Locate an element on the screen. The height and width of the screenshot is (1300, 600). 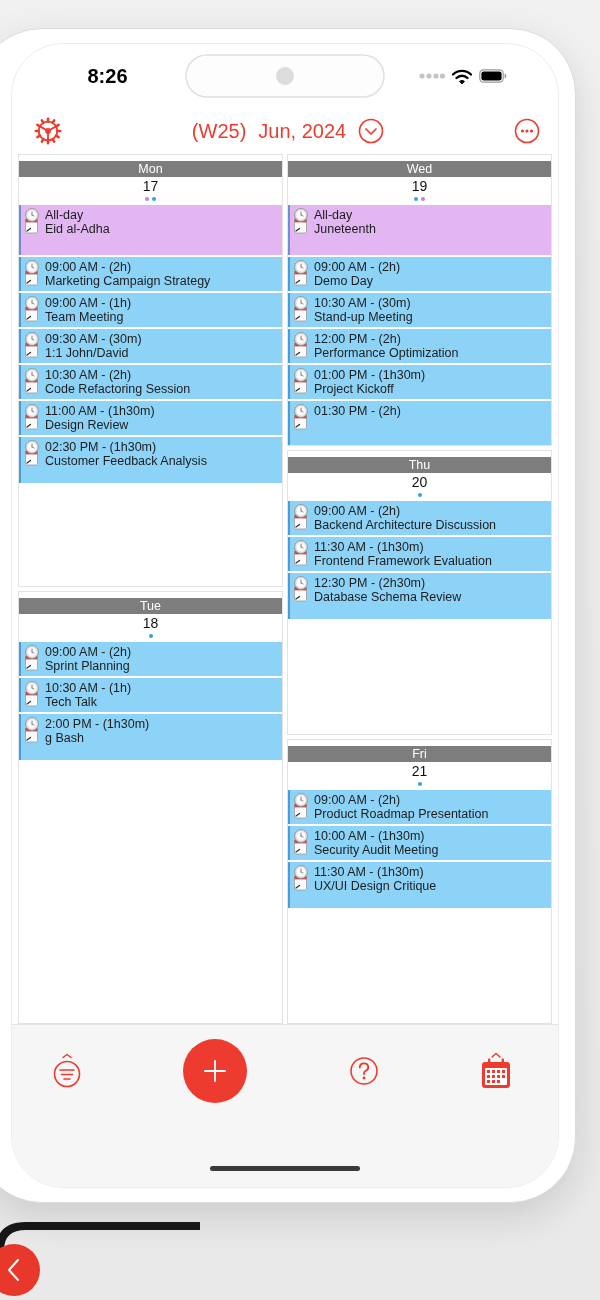
event-card: 10:00 AM - (1h30m) Security Audit Meeting is located at coordinates (419, 843).